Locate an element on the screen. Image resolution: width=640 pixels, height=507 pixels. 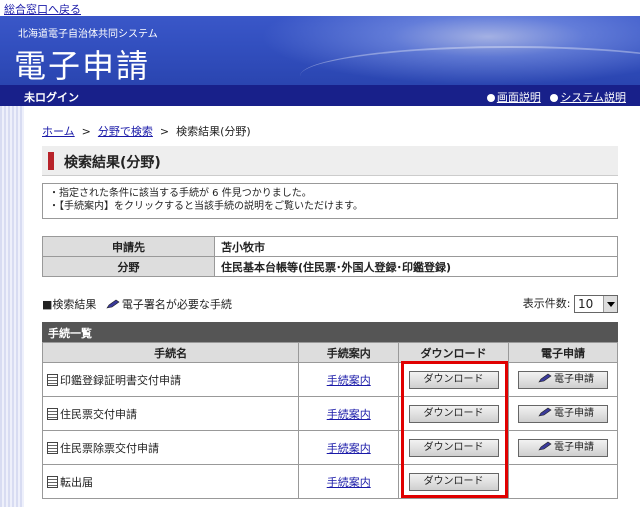
left-decoration-stripe is located at coordinates (12, 306).